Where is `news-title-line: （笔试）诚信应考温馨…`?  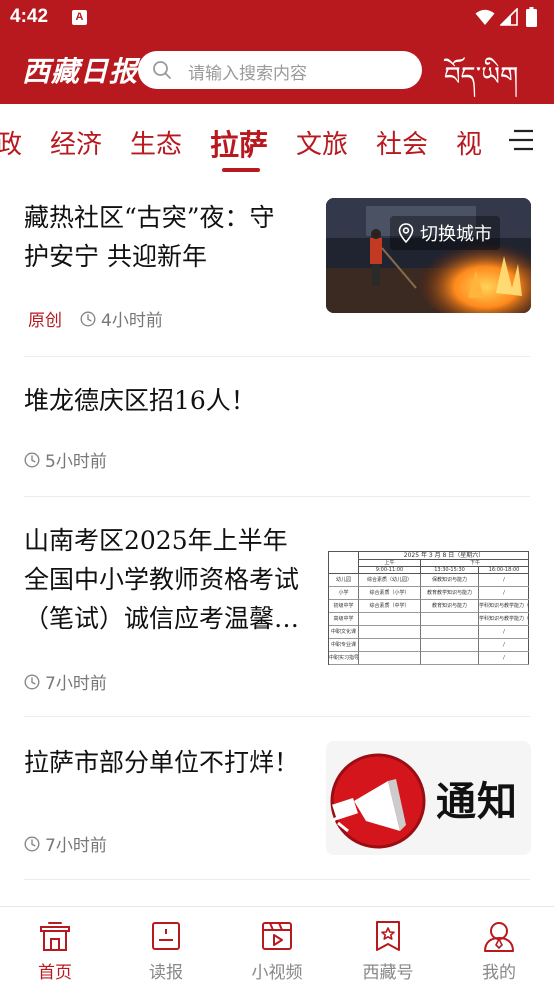 news-title-line: （笔试）诚信应考温馨… is located at coordinates (162, 618).